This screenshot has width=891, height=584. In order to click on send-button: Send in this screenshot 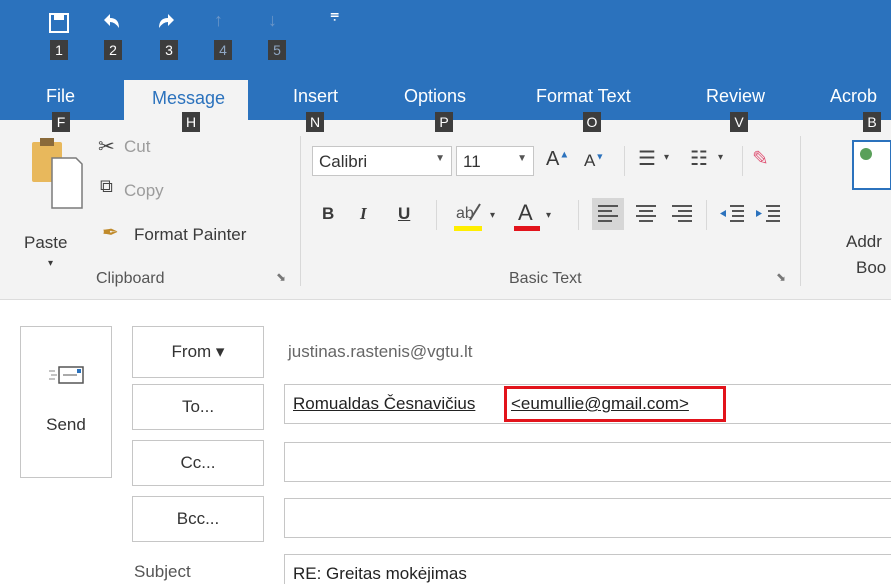, I will do `click(66, 402)`.